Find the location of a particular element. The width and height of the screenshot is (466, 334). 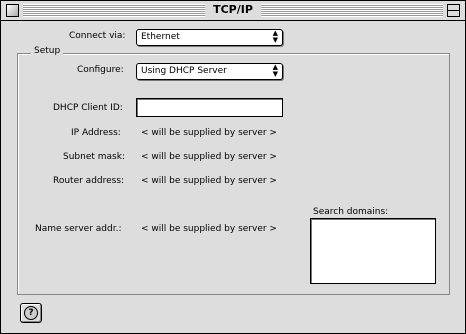

title-bar: TCP/IP is located at coordinates (233, 11).